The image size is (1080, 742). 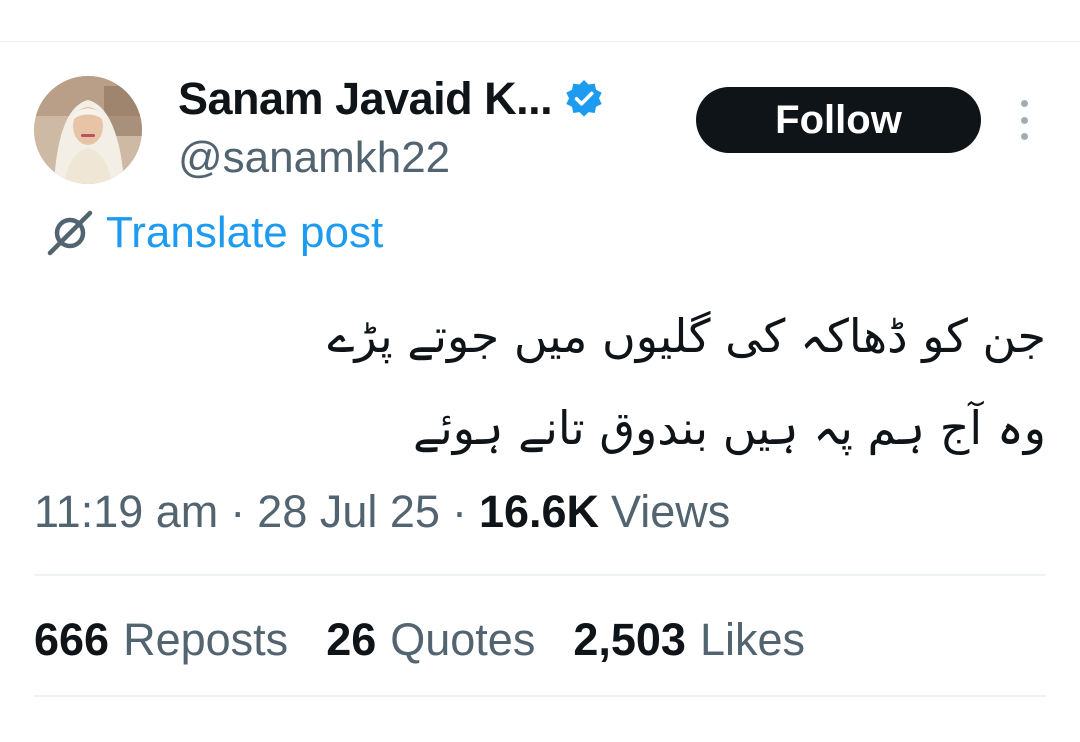 I want to click on reposts-count: 666, so click(x=72, y=639).